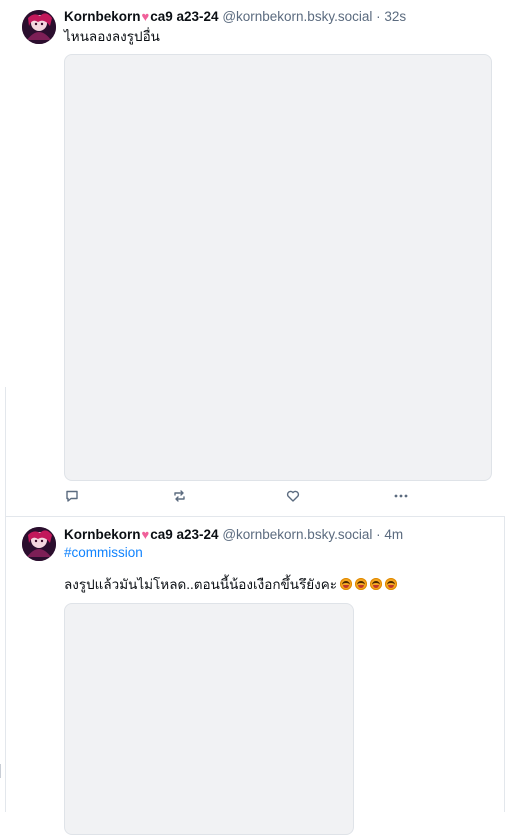 Image resolution: width=511 pixels, height=835 pixels. I want to click on more-dots-icon, so click(401, 496).